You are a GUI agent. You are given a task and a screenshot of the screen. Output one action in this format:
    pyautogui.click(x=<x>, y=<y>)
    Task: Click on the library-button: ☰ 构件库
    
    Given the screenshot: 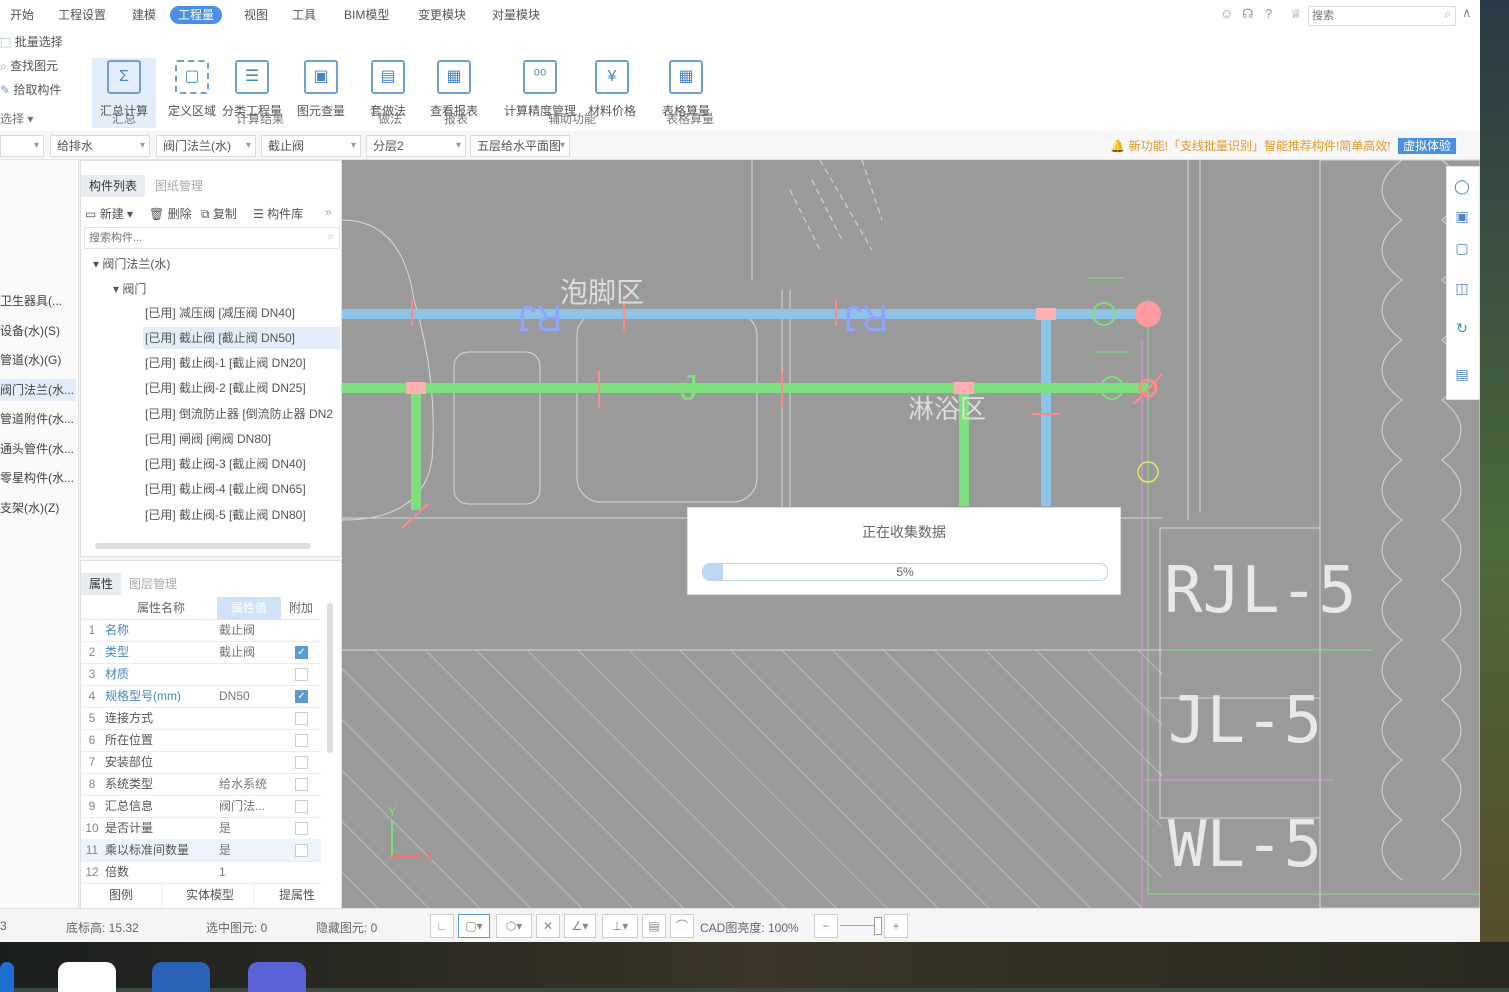 What is the action you would take?
    pyautogui.click(x=278, y=213)
    